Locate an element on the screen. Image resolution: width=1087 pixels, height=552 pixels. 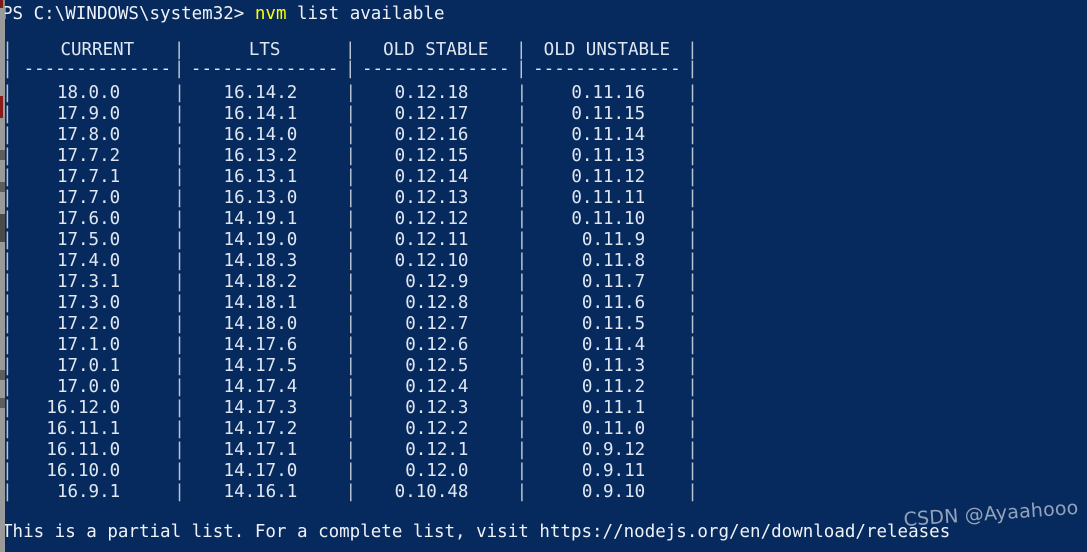
version-cell: 0.11.6 is located at coordinates (613, 303).